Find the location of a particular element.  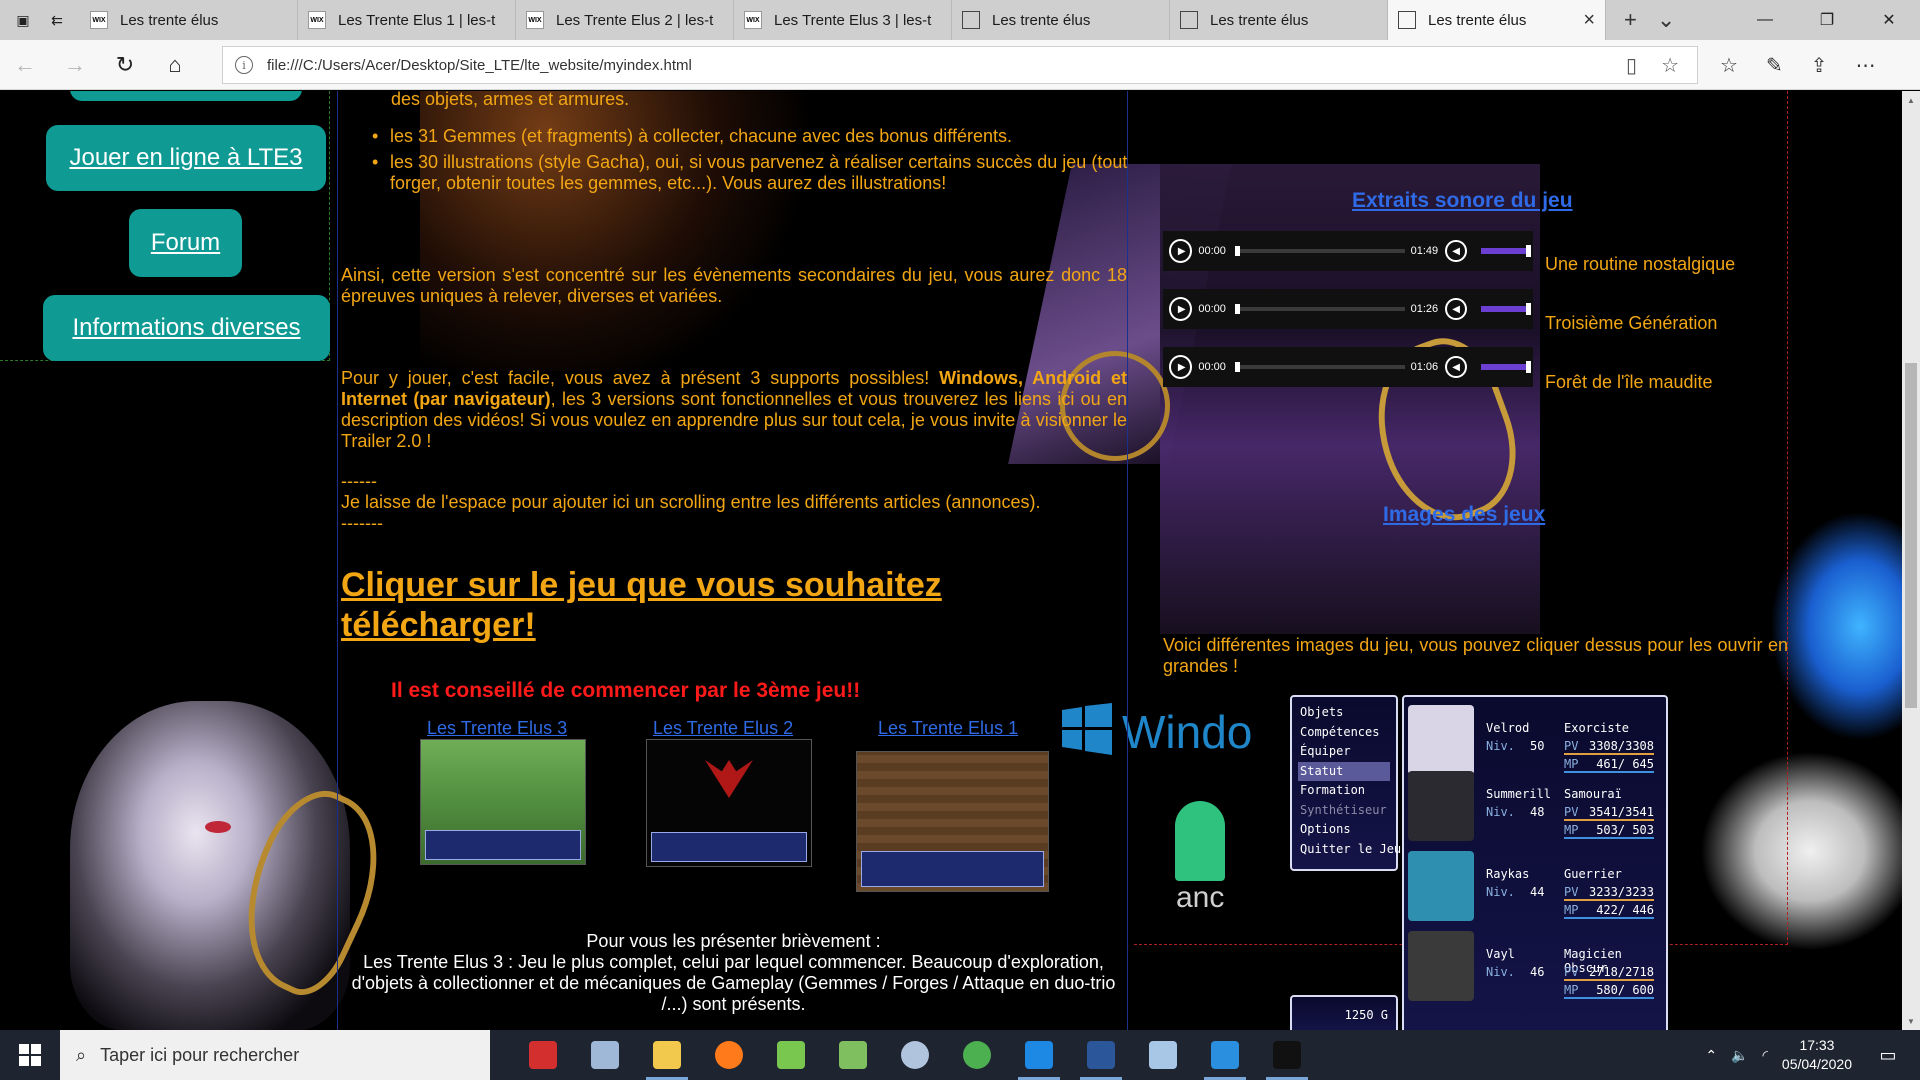

audio-player-1: ▶ 00:00 01:49 ◀ is located at coordinates (1348, 251).